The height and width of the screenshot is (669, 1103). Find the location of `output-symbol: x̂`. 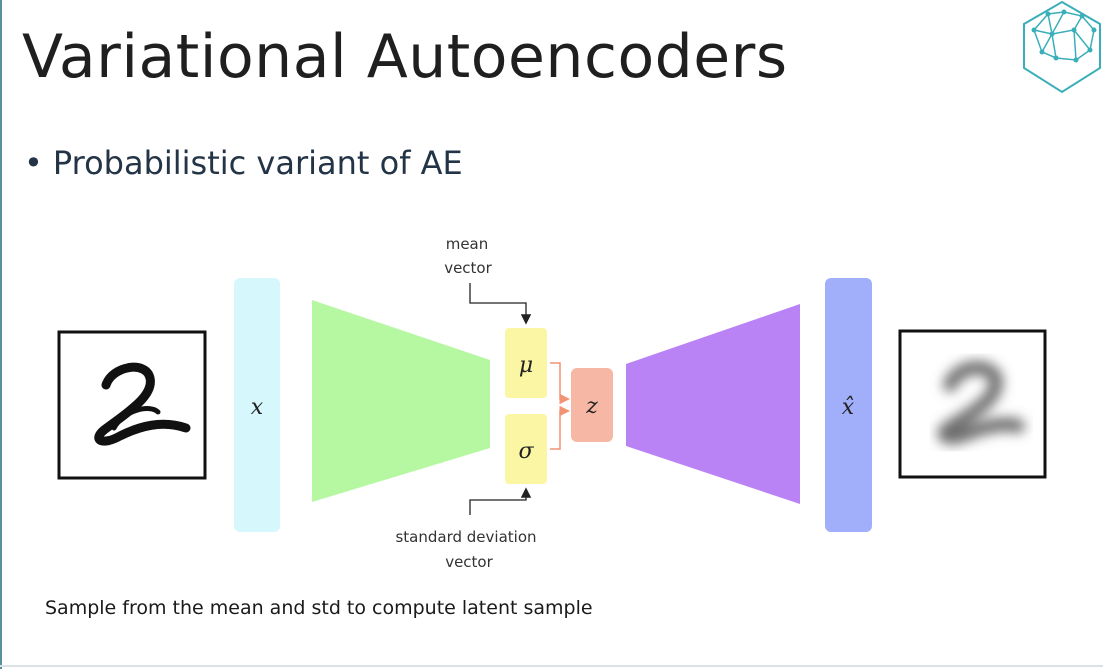

output-symbol: x̂ is located at coordinates (848, 407).